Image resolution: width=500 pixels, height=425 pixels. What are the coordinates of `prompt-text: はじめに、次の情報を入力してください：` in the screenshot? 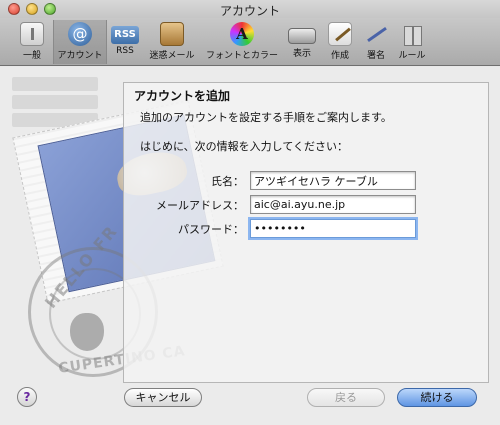 It's located at (244, 146).